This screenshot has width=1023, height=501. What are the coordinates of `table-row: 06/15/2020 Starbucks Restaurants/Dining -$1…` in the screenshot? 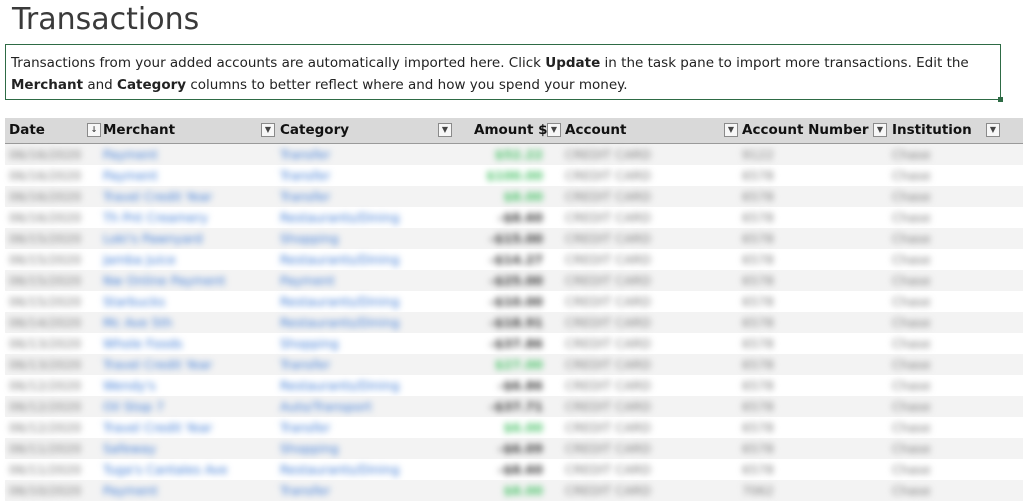 It's located at (514, 301).